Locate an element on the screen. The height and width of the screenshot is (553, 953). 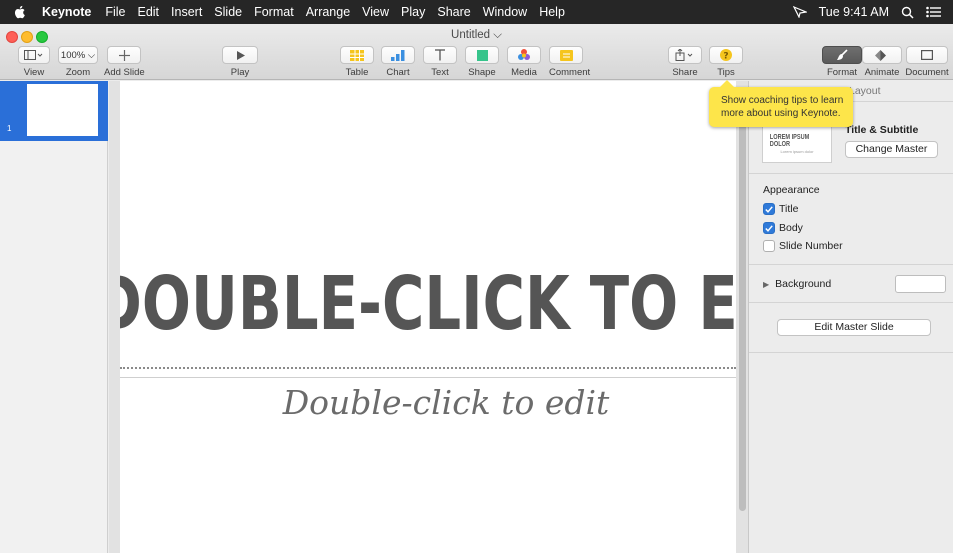
title-dotted-divider is located at coordinates (428, 368).